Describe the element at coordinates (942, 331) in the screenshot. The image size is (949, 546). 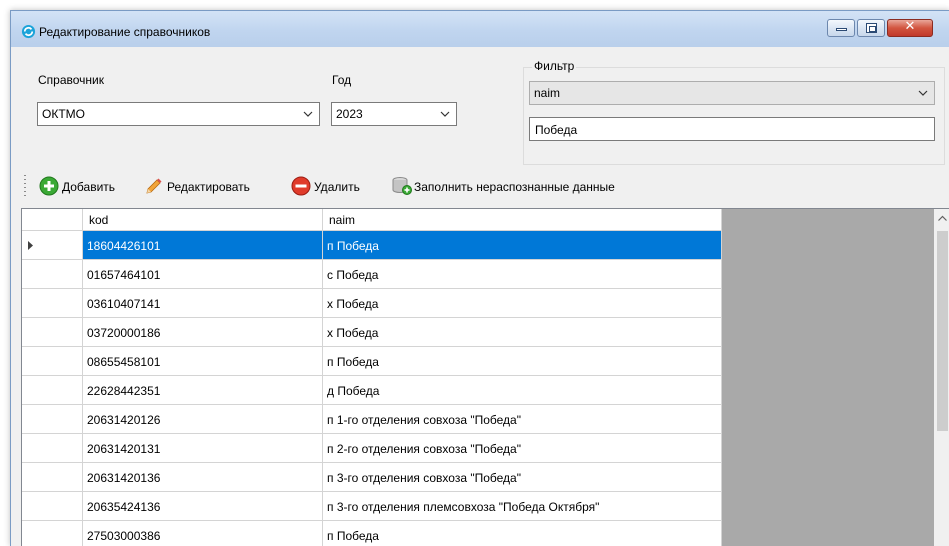
I see `scrollbar-thumb` at that location.